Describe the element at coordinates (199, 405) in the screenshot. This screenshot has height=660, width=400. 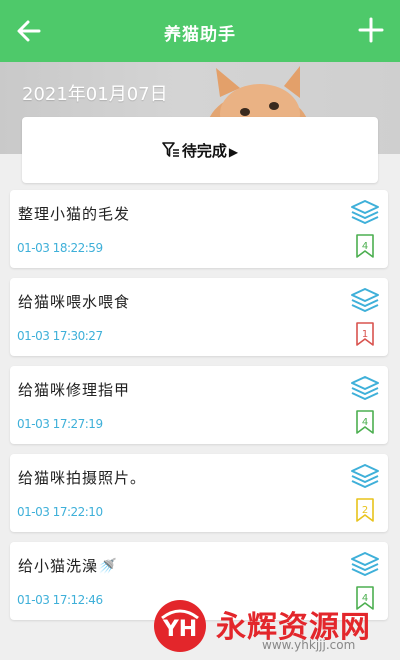
I see `task-card: 给猫咪修理指甲 01-03 17:27:19 4` at that location.